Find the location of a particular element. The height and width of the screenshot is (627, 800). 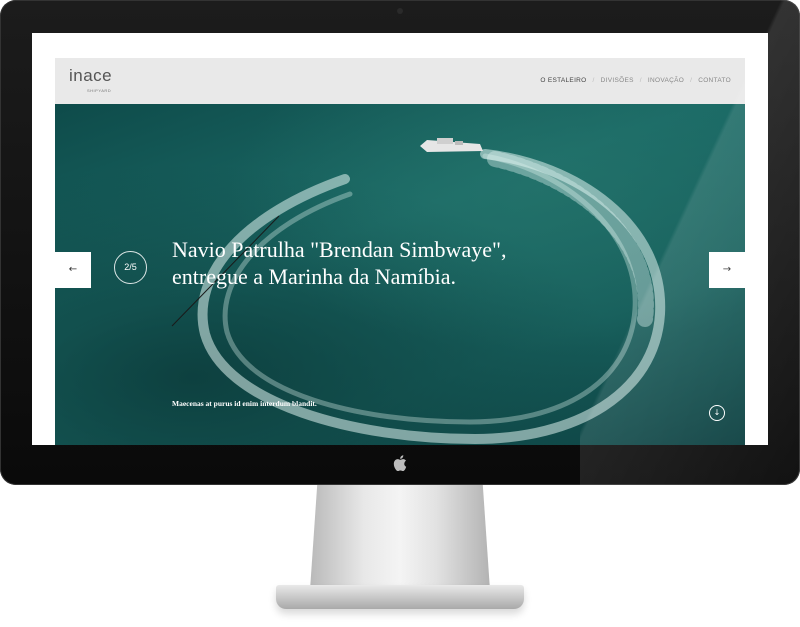

monitor-stand-base is located at coordinates (400, 597).